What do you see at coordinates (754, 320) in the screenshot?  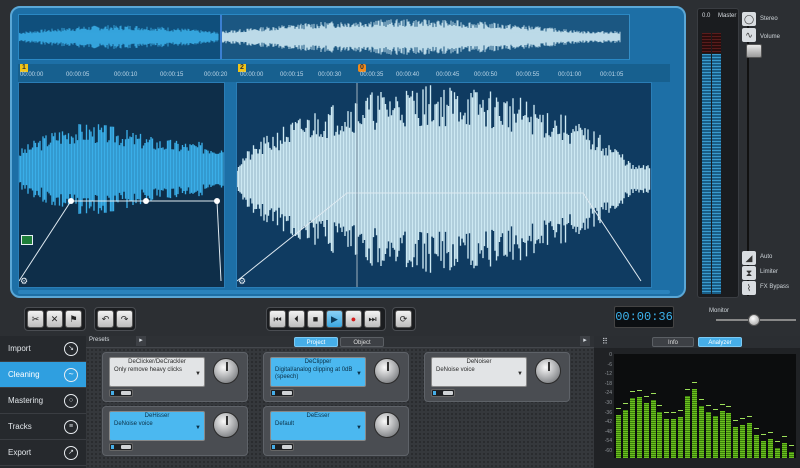 I see `monitor-slider-handle` at bounding box center [754, 320].